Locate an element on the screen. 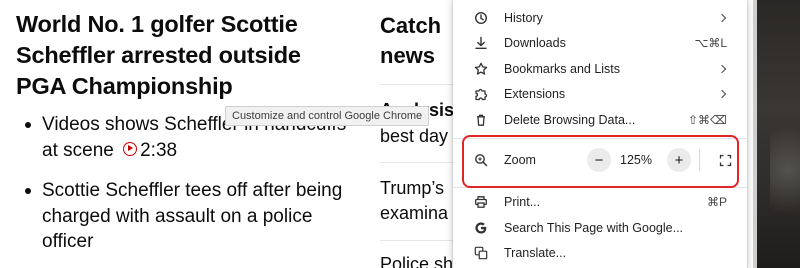 The width and height of the screenshot is (800, 268). menu-item-delete-browsing-data: Delete Browsing Data... ⇧⌘⌫ is located at coordinates (600, 119).